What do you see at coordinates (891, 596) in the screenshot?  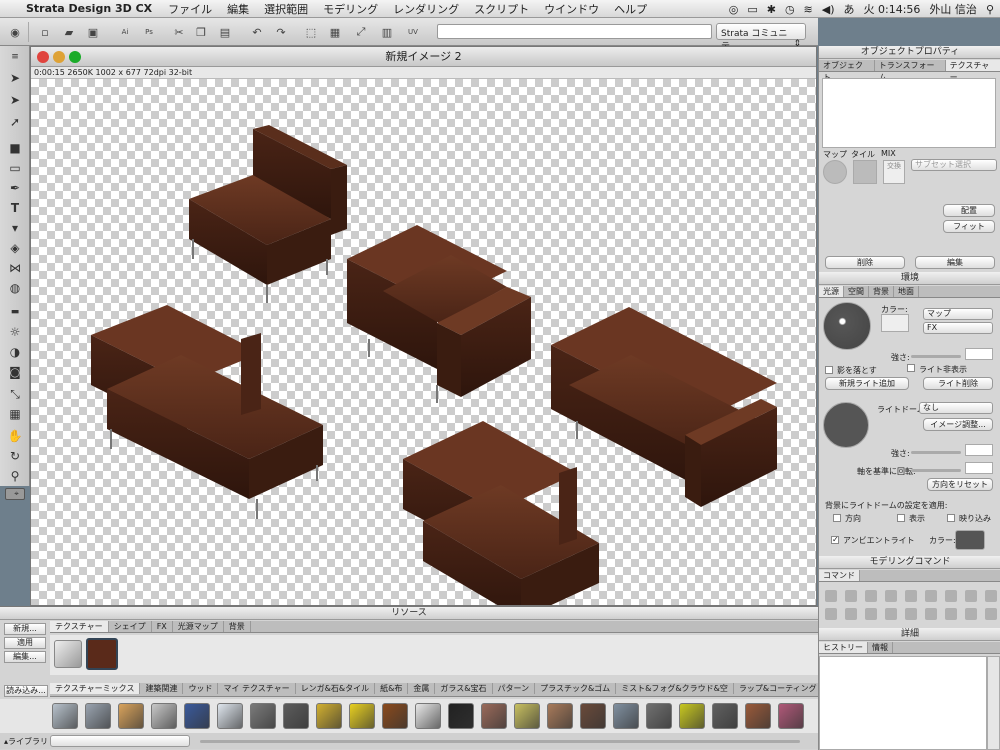 I see `command-skin-icon` at bounding box center [891, 596].